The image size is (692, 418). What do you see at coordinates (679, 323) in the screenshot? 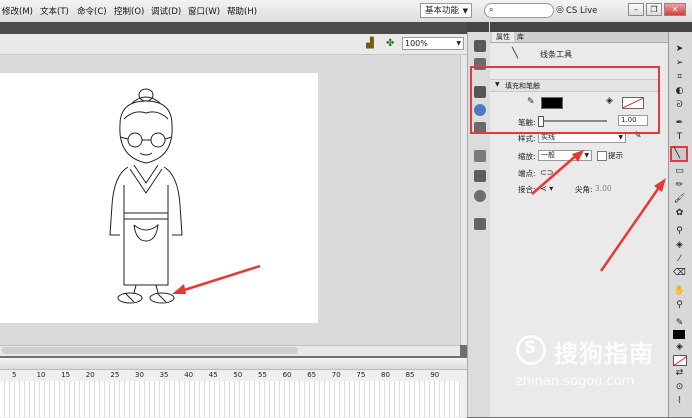
I see `stroke-color-pencil-icon: ✎` at bounding box center [679, 323].